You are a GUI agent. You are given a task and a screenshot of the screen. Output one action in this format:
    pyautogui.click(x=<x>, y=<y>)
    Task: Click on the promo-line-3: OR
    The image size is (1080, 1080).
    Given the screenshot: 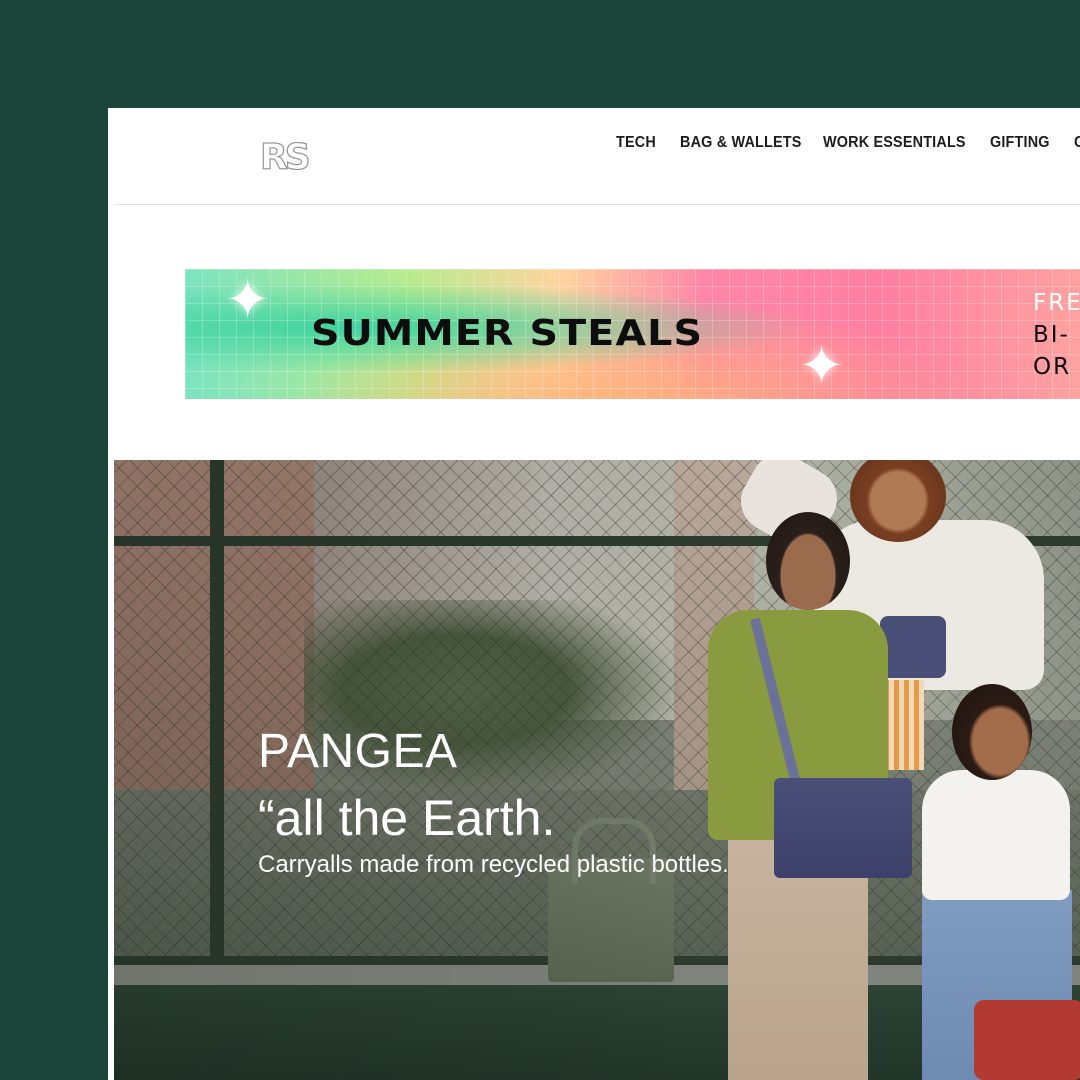 What is the action you would take?
    pyautogui.click(x=1052, y=367)
    